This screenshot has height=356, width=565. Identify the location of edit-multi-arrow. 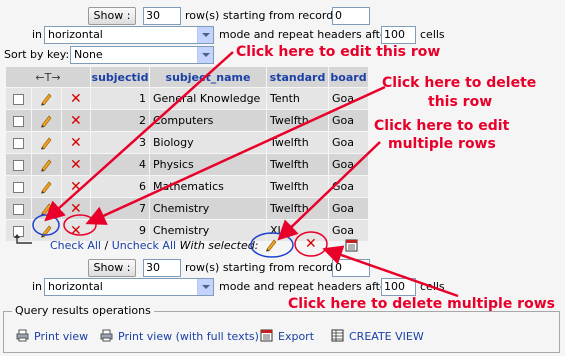
(329, 191).